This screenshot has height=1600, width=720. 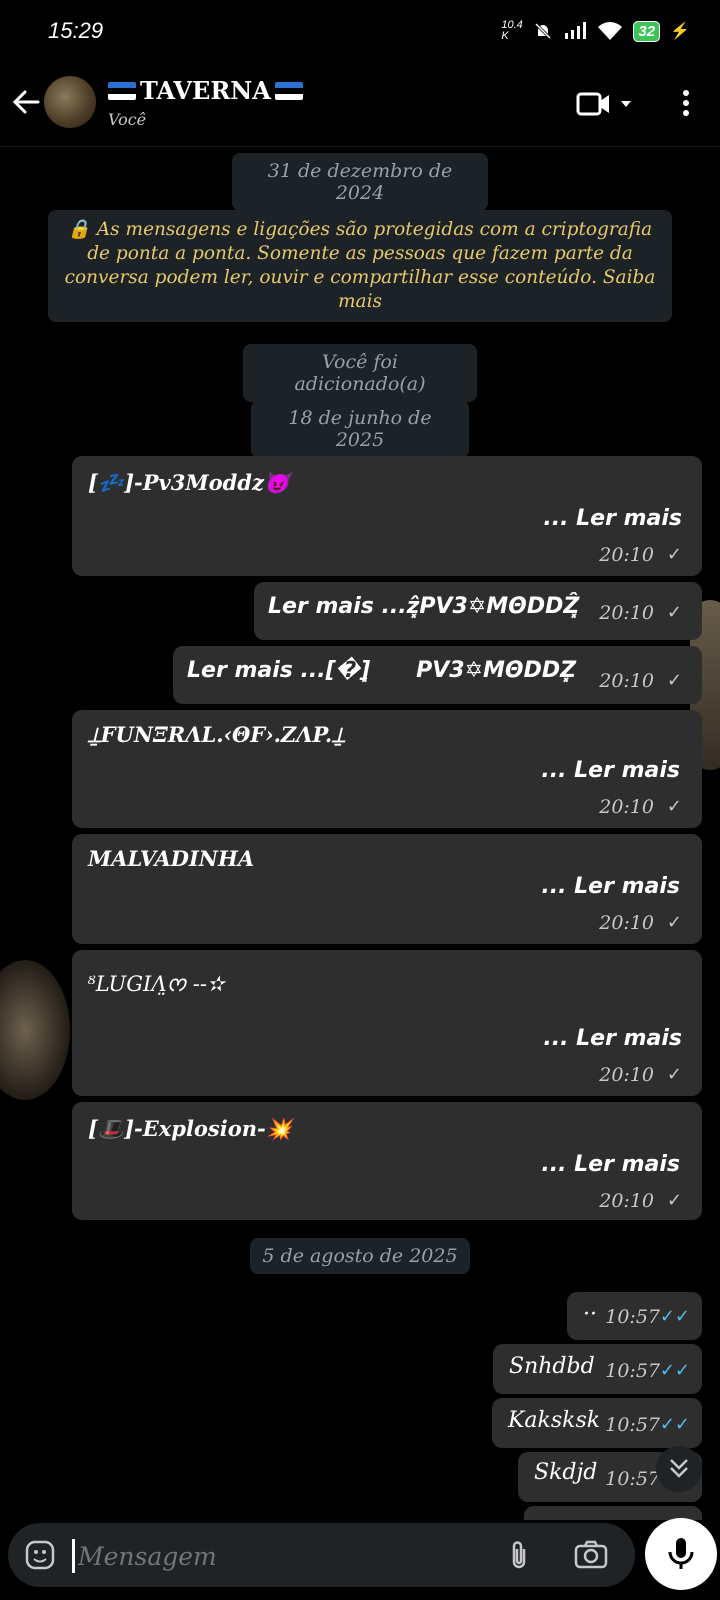 What do you see at coordinates (171, 858) in the screenshot?
I see `message-text: MALVADINHA` at bounding box center [171, 858].